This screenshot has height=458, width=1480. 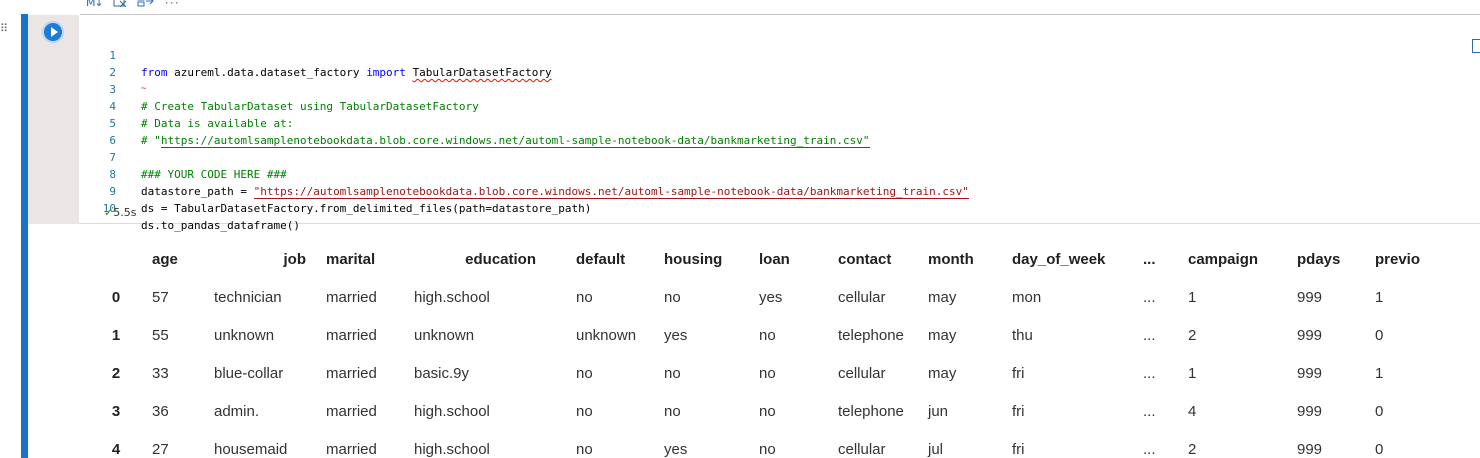 I want to click on column-header: job, so click(x=295, y=259).